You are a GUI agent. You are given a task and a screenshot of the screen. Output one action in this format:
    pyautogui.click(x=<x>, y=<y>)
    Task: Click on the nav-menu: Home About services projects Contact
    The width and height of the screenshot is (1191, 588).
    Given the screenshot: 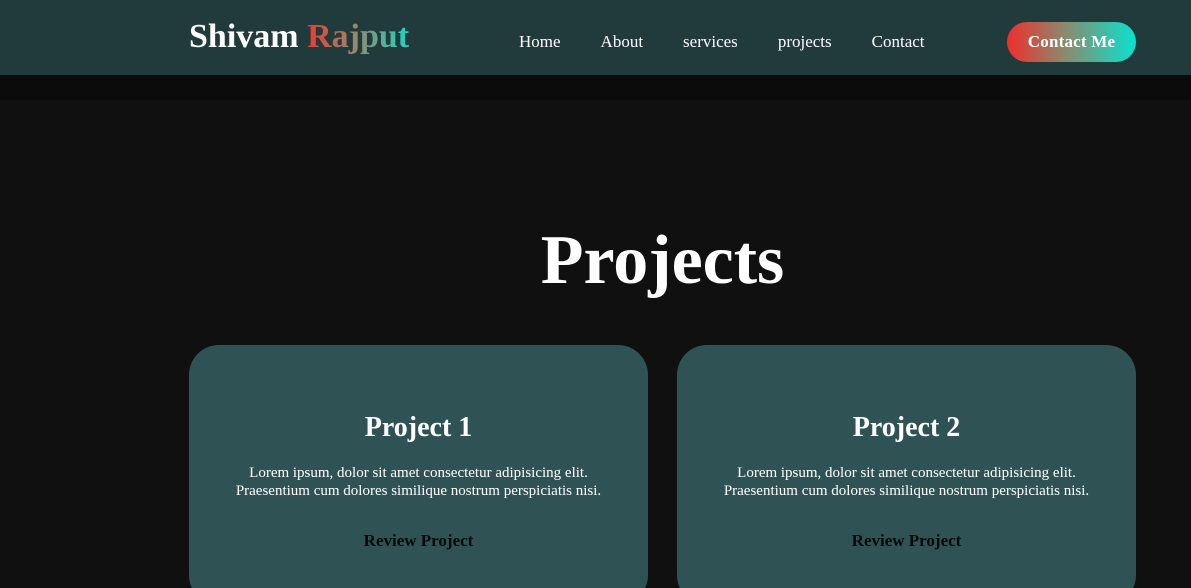 What is the action you would take?
    pyautogui.click(x=722, y=41)
    